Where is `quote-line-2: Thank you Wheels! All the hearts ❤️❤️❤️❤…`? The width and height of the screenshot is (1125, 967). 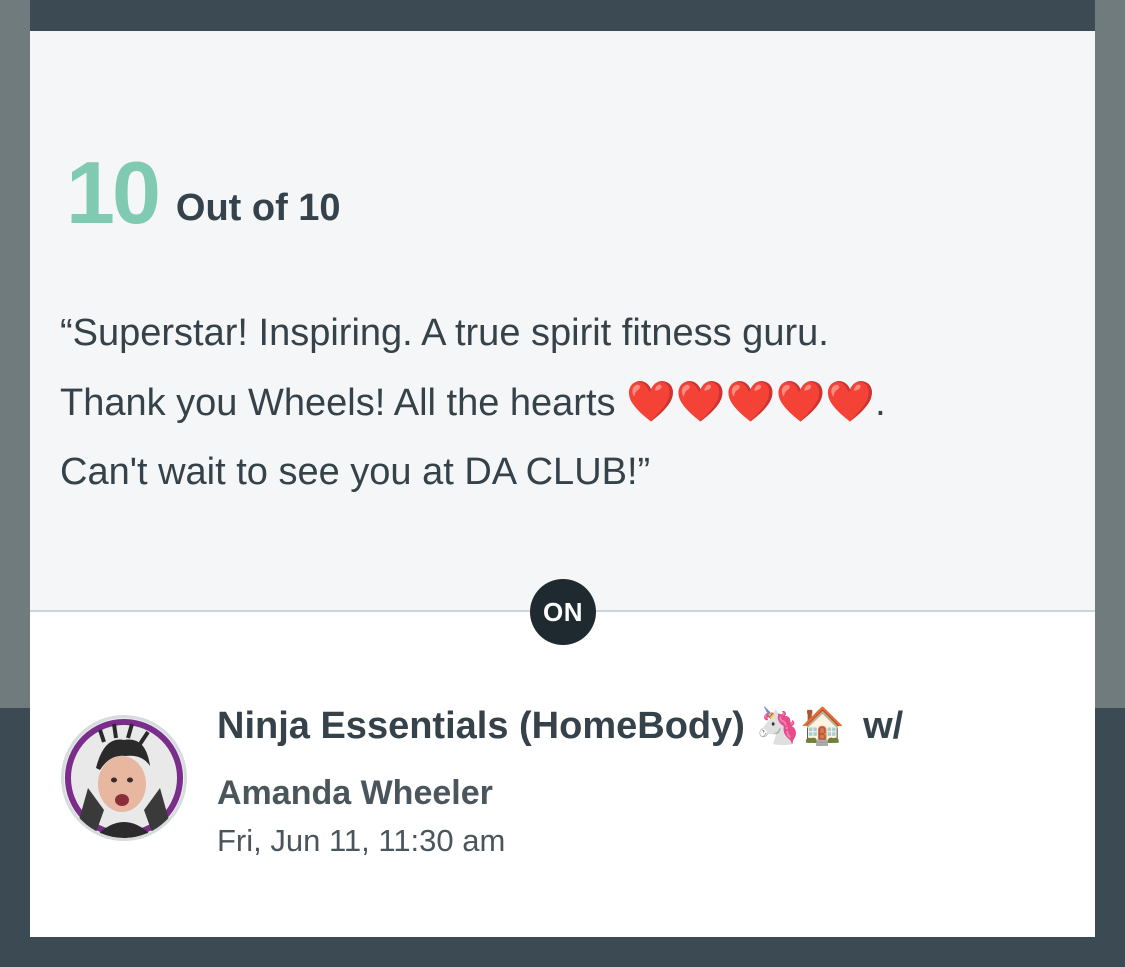
quote-line-2: Thank you Wheels! All the hearts ❤️❤️❤️❤… is located at coordinates (565, 403).